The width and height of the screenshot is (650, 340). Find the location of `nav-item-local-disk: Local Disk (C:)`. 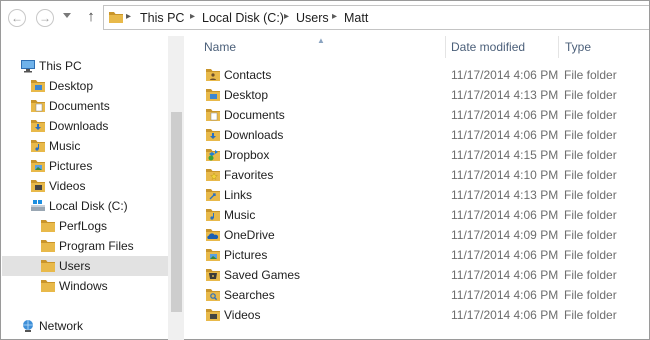

nav-item-local-disk: Local Disk (C:) is located at coordinates (95, 206).